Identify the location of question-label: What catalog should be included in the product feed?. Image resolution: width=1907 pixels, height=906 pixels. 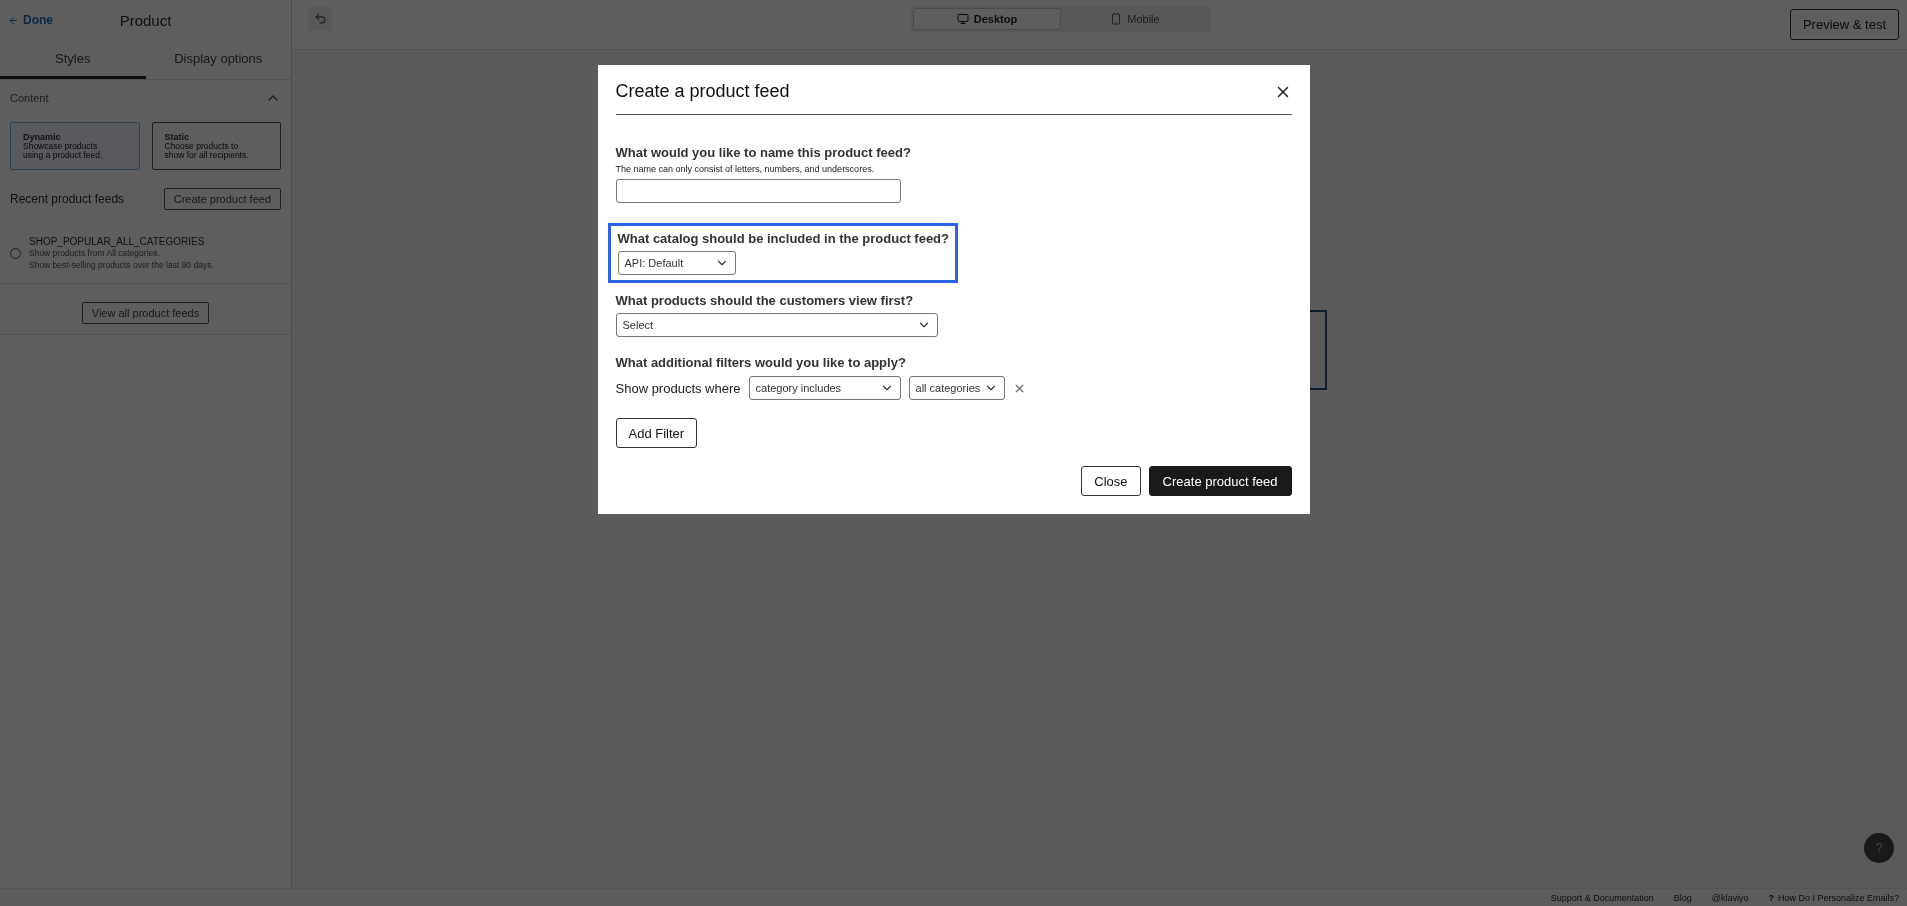
(783, 238).